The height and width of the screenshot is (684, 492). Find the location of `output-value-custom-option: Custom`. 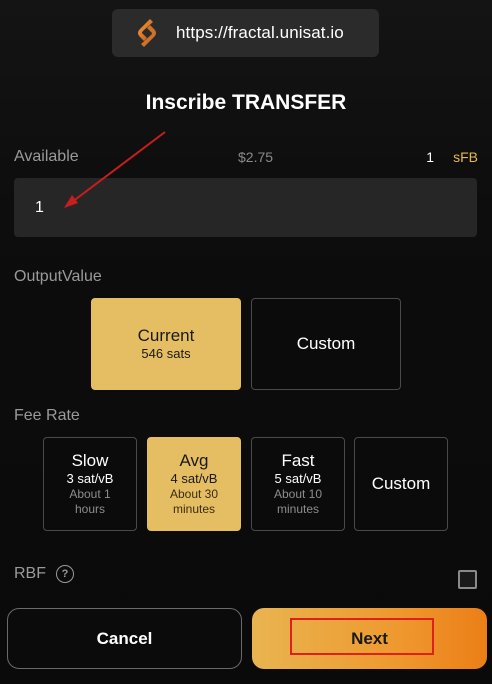

output-value-custom-option: Custom is located at coordinates (326, 344).